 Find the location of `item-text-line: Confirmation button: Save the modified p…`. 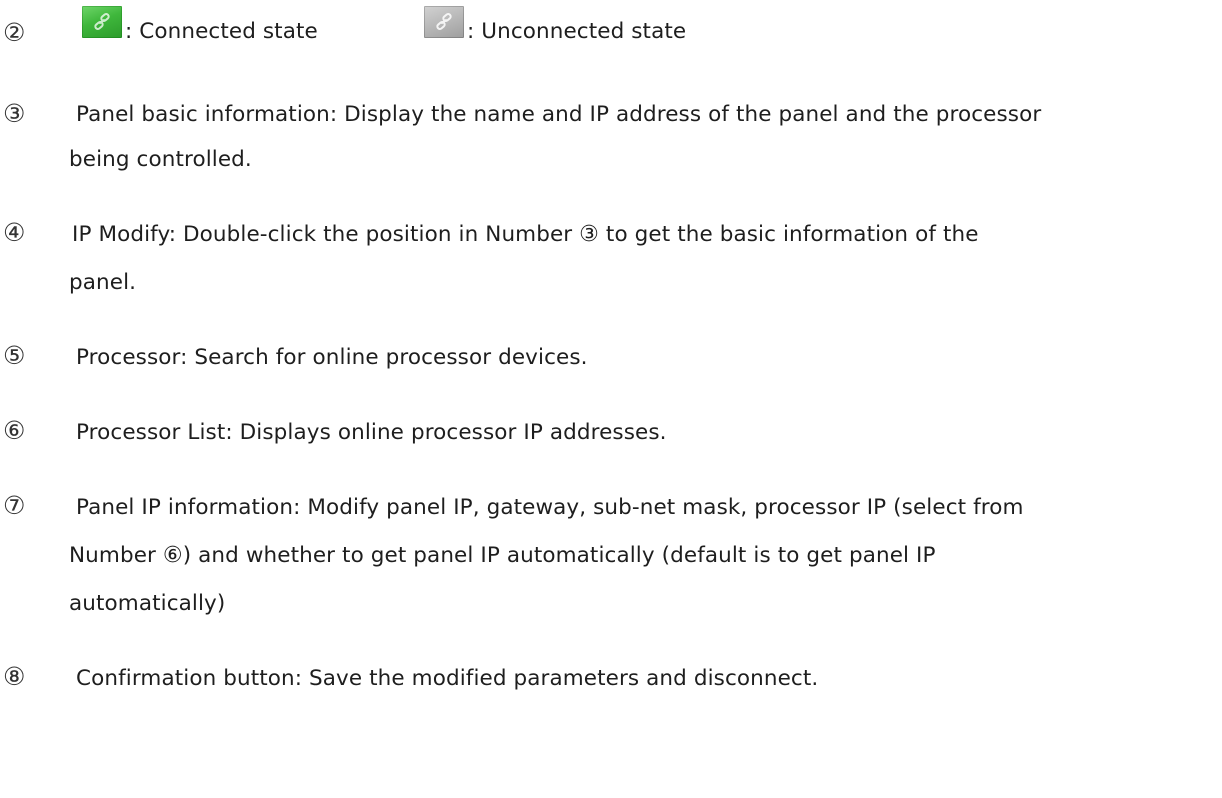

item-text-line: Confirmation button: Save the modified p… is located at coordinates (447, 678).